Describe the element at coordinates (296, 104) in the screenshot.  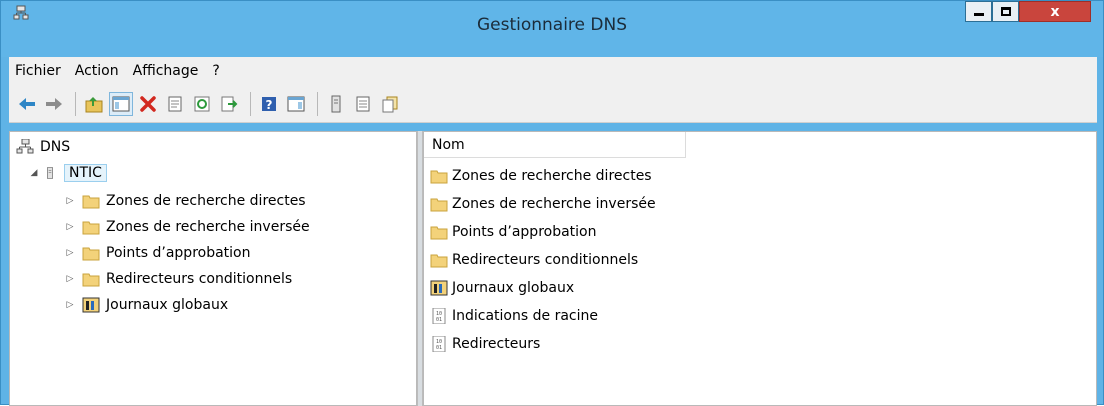
I see `show-hide-action-pane-icon` at that location.